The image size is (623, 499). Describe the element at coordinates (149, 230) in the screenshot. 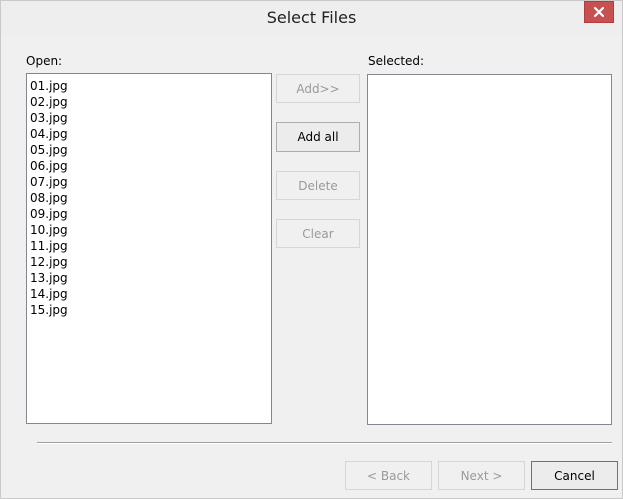

I see `list-item: 10.jpg` at that location.